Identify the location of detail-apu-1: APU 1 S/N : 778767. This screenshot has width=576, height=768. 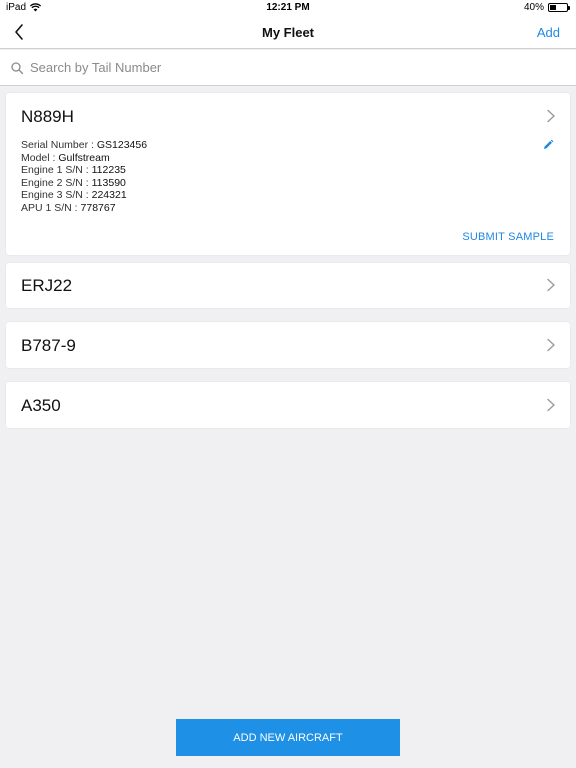
(84, 208).